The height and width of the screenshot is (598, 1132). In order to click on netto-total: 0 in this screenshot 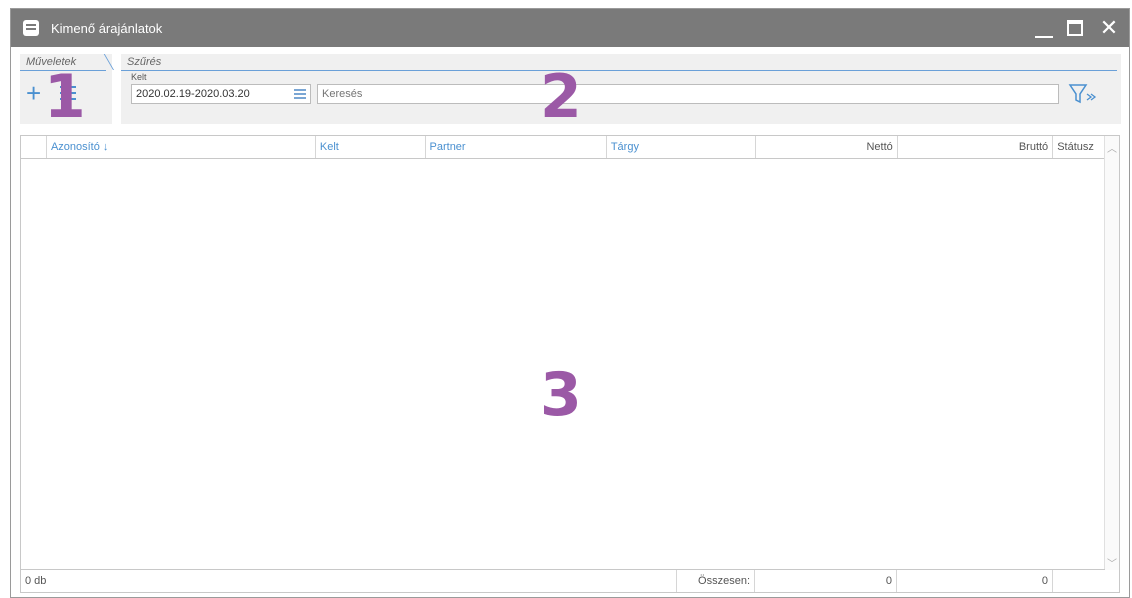, I will do `click(826, 581)`.